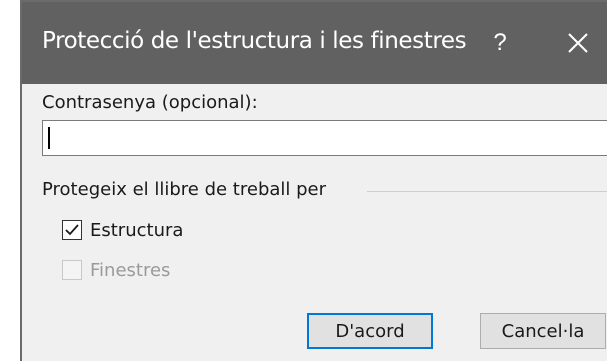 This screenshot has height=361, width=607. I want to click on cancel-button: Cancel·la, so click(543, 331).